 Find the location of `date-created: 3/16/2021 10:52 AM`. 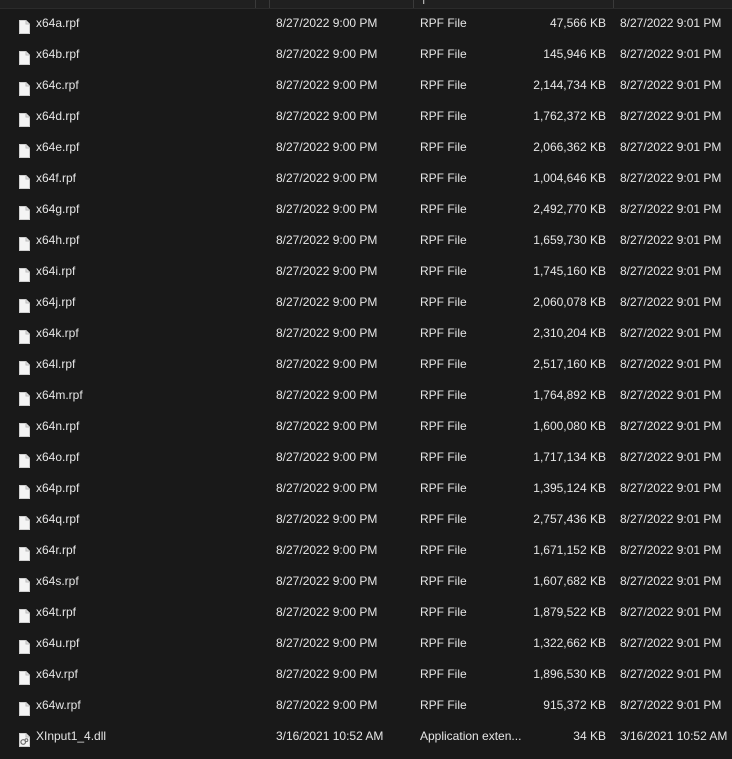

date-created: 3/16/2021 10:52 AM is located at coordinates (674, 736).